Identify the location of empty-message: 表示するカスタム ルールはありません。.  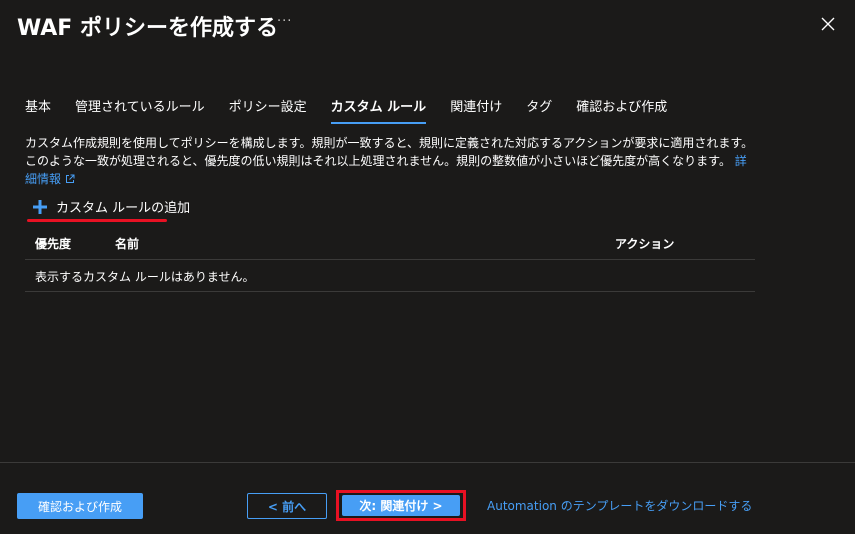
(145, 277).